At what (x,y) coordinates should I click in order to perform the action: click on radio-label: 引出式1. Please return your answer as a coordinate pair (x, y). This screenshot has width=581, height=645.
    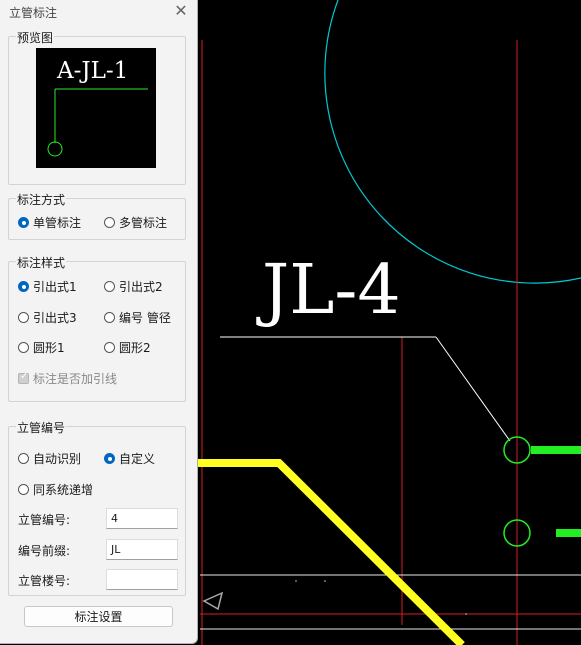
    Looking at the image, I should click on (55, 287).